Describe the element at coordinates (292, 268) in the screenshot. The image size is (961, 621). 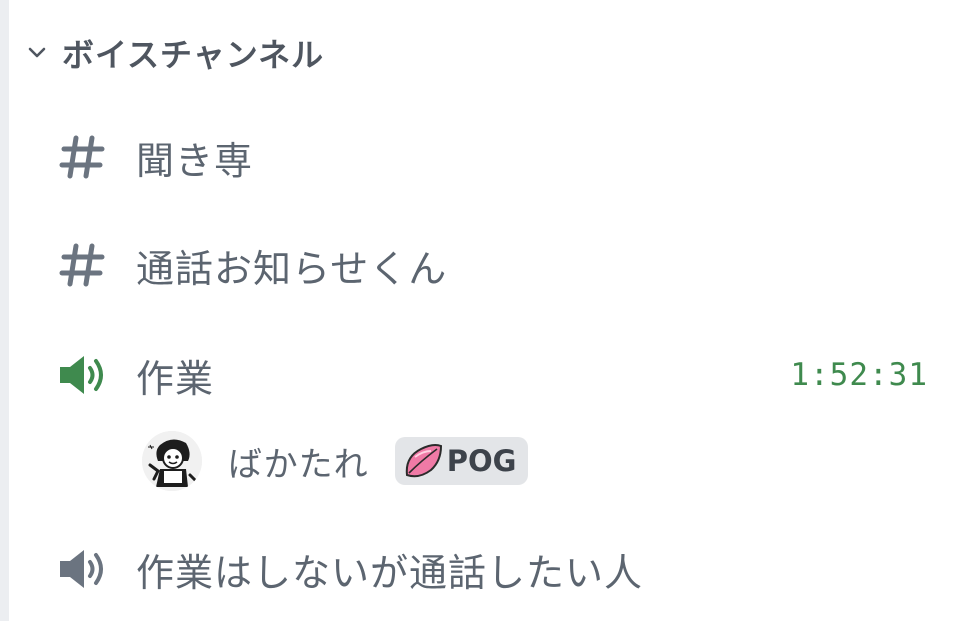
I see `channel-name: 通話お知らせくん` at that location.